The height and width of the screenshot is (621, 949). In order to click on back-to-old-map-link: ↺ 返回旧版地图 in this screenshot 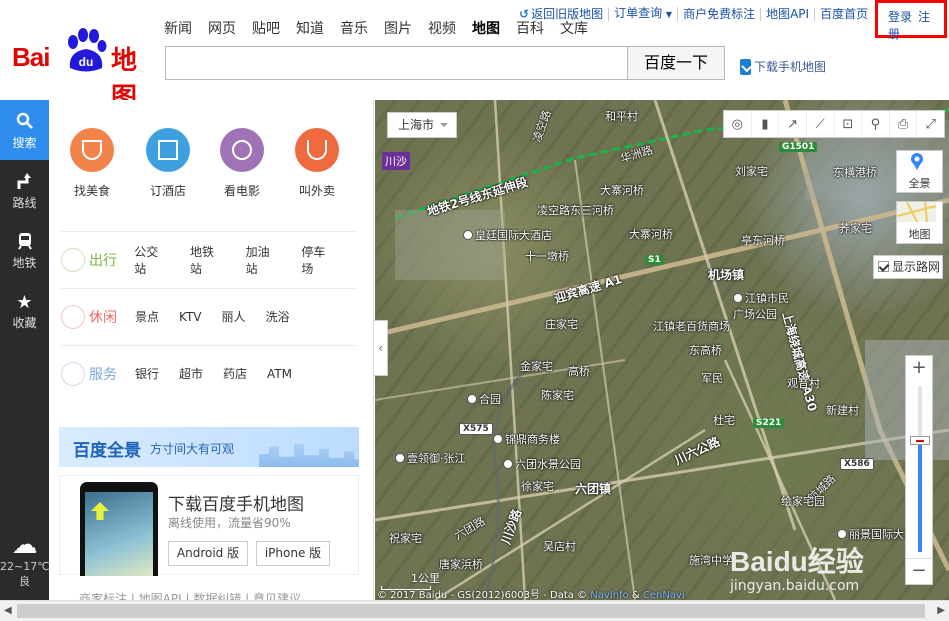, I will do `click(562, 13)`.